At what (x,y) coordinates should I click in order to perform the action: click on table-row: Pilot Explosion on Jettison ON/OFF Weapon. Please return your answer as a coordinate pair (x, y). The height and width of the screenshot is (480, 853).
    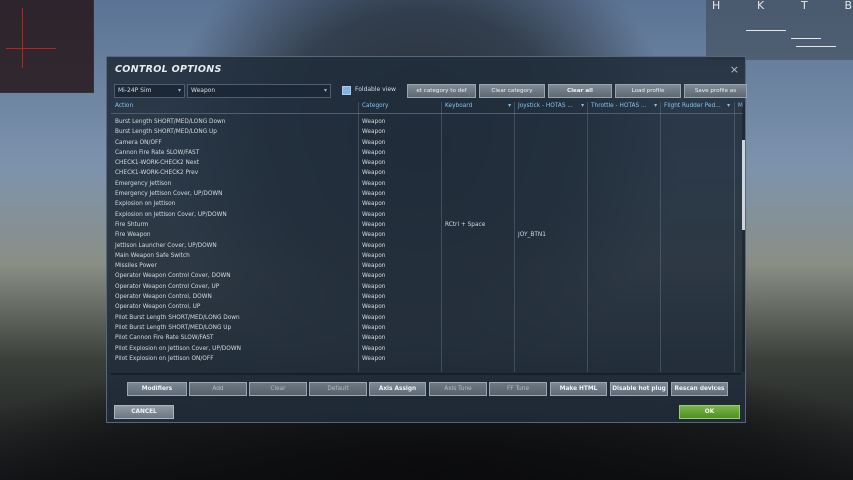
    Looking at the image, I should click on (424, 360).